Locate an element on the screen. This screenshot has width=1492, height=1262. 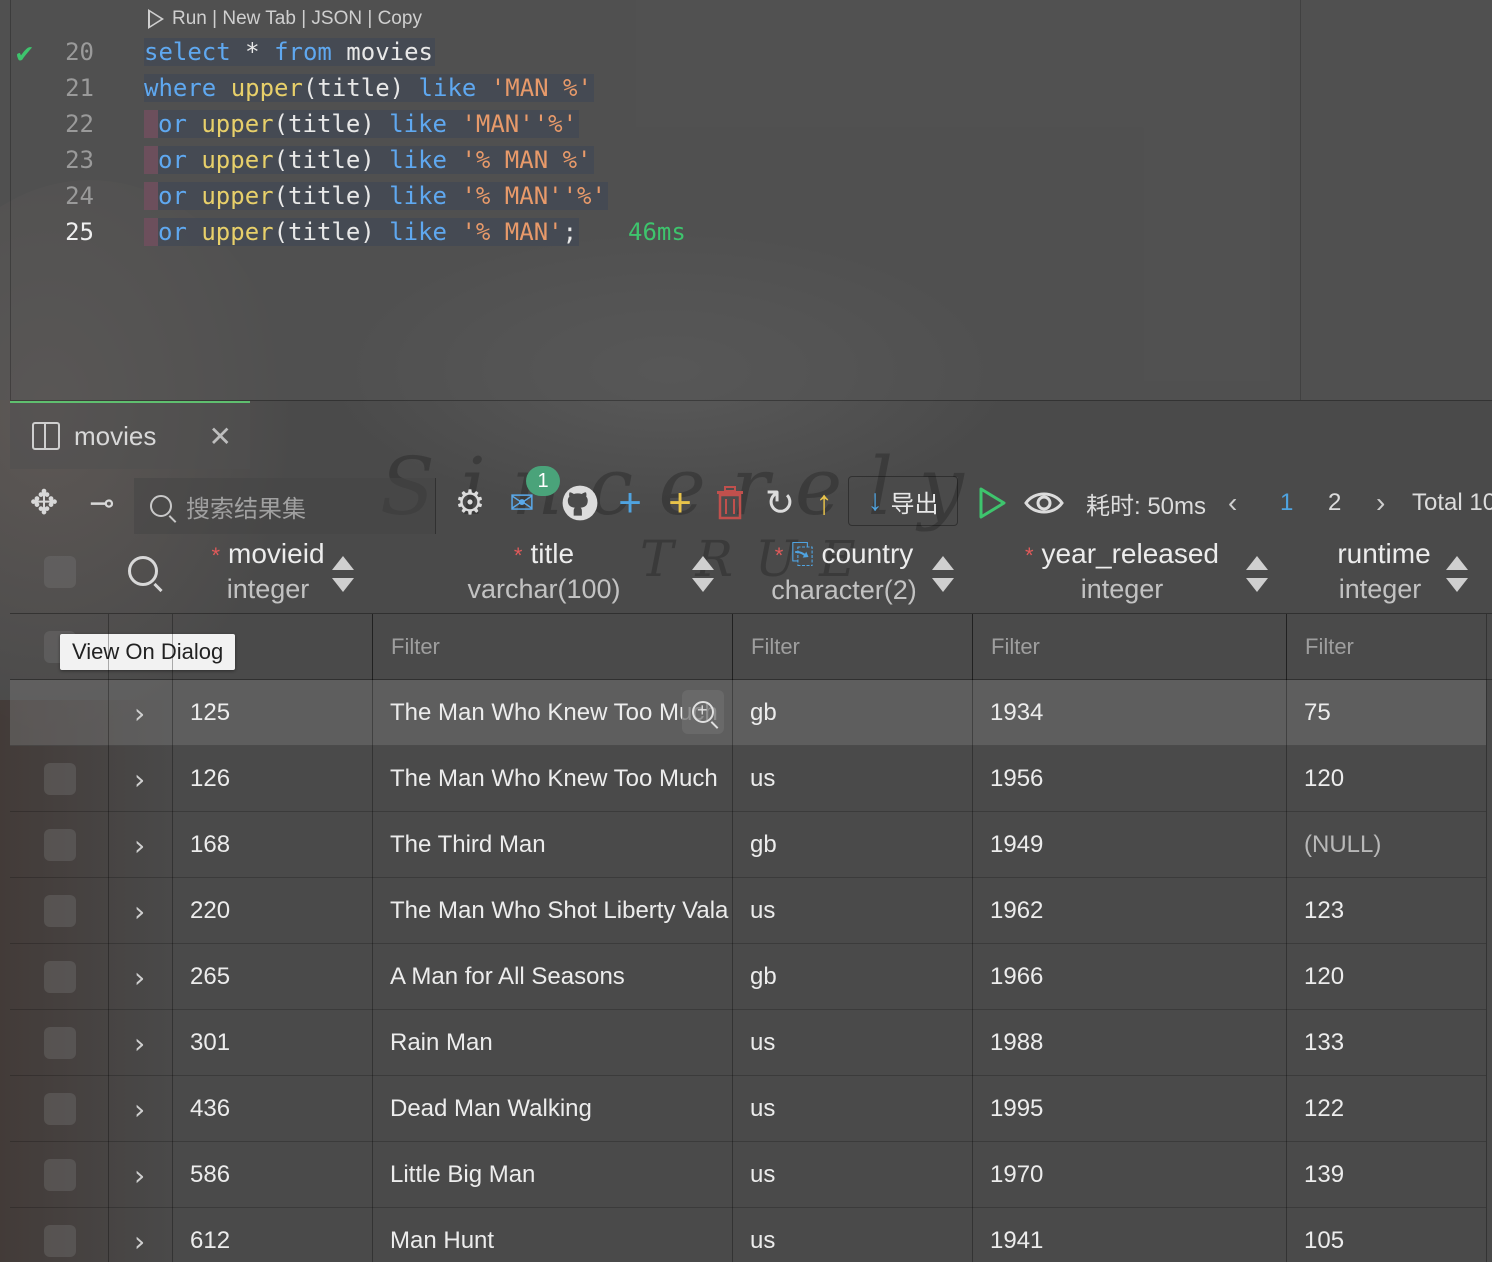
add-column-icon: + is located at coordinates (680, 503).